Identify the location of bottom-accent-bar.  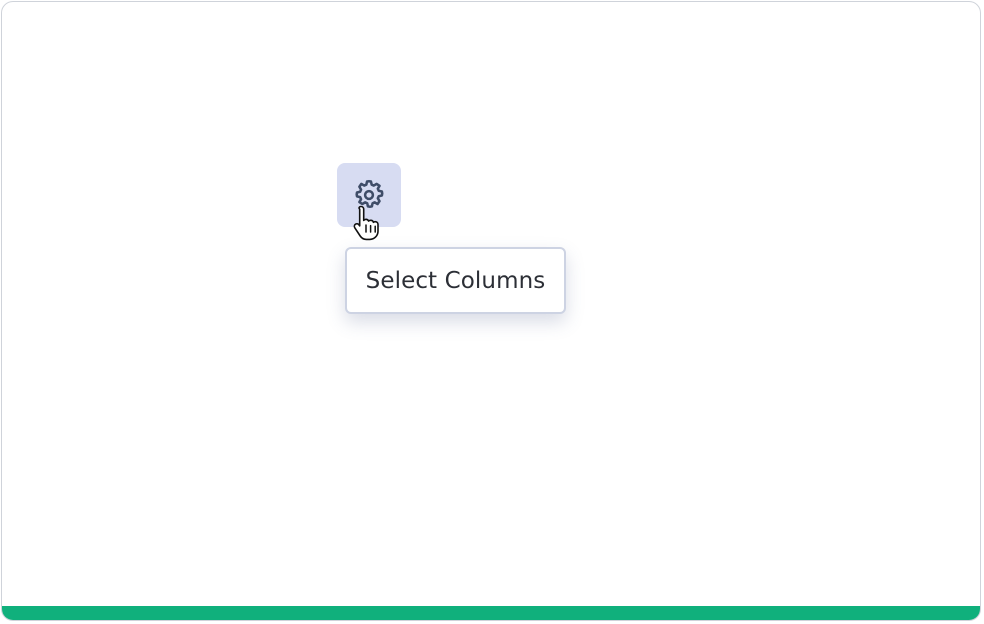
(491, 613).